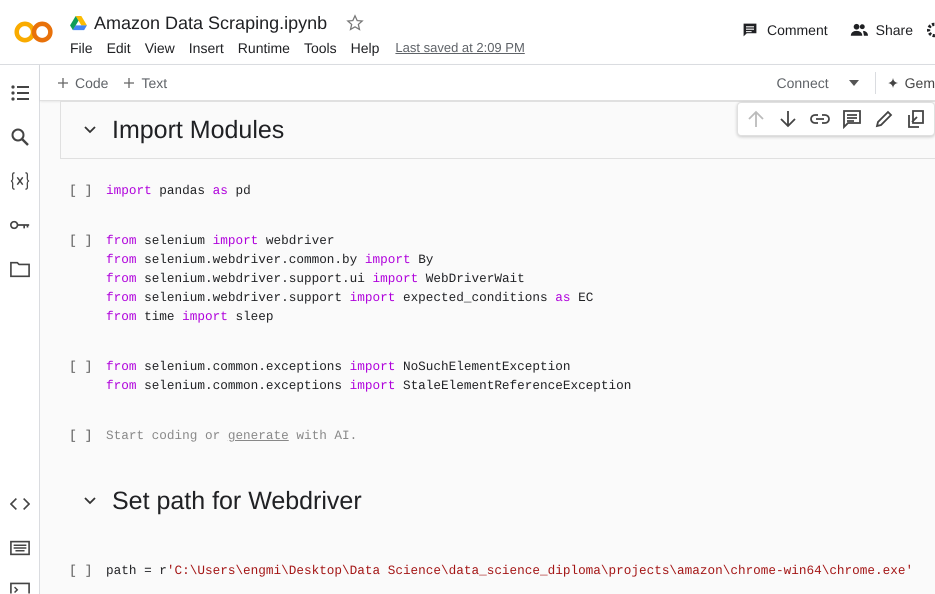  I want to click on menu-item: Runtime, so click(264, 48).